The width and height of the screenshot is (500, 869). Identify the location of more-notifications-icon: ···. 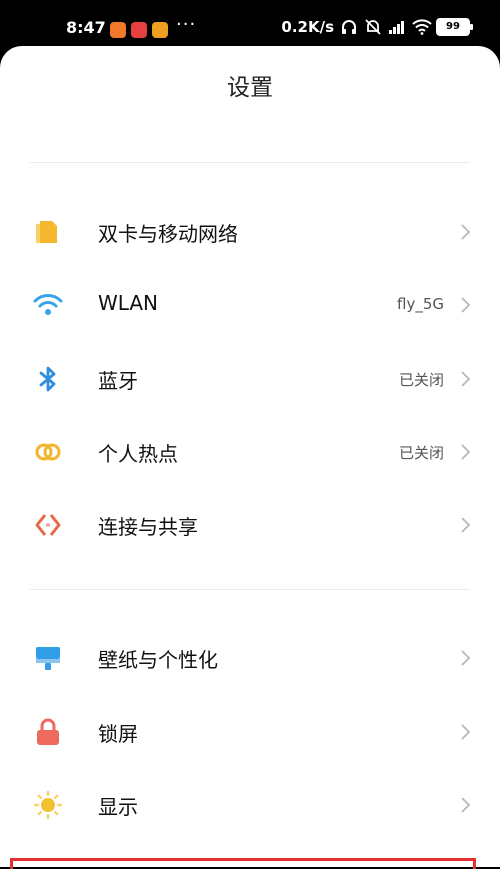
(186, 24).